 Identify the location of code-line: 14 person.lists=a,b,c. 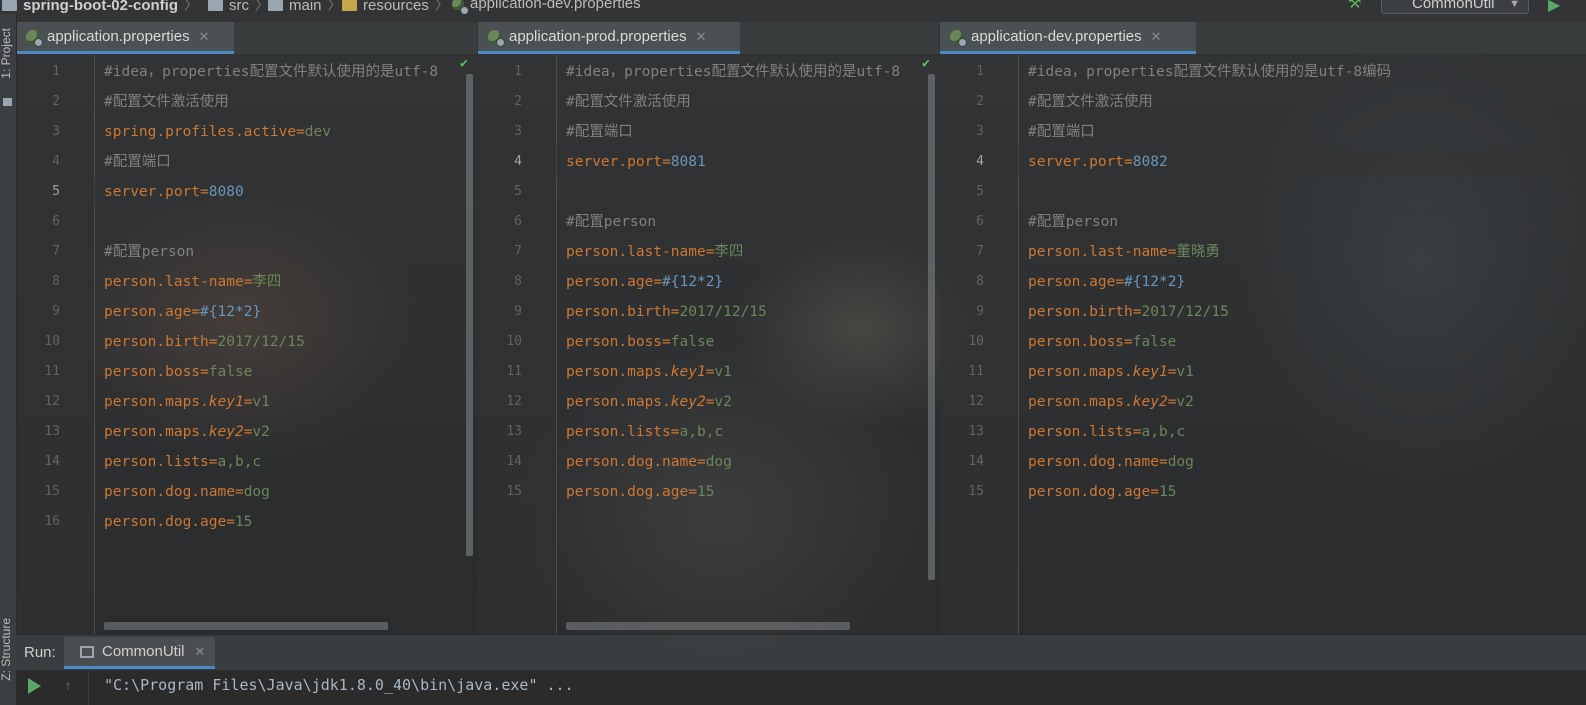
(246, 462).